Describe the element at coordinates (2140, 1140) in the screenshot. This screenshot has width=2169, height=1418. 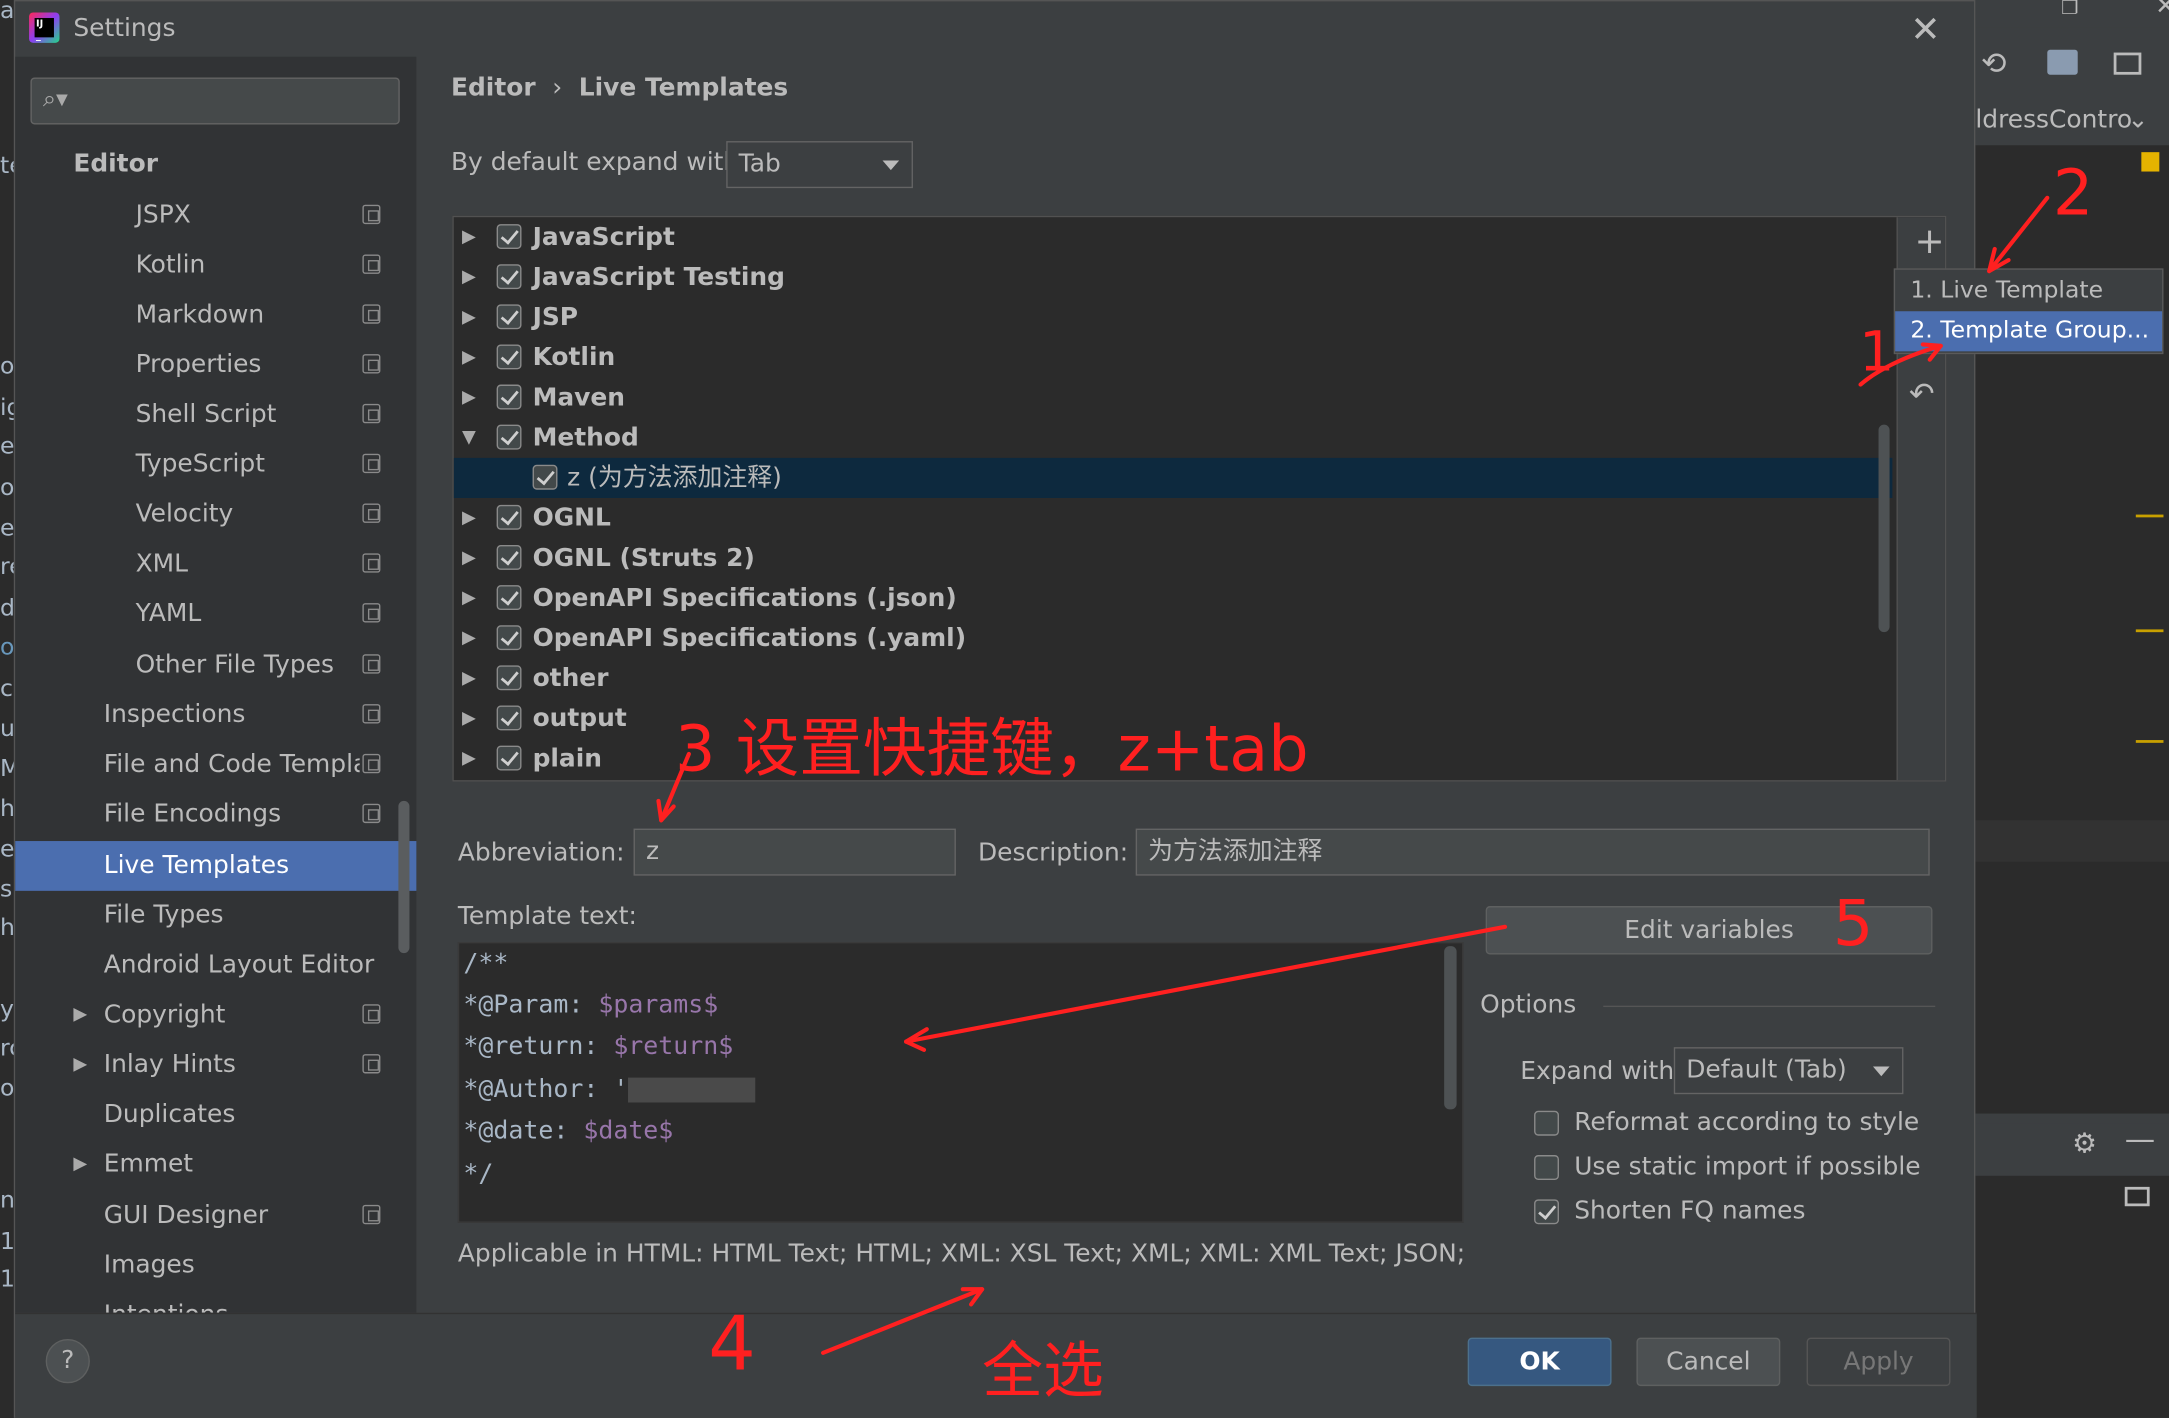
I see `minimize-icon: —` at that location.